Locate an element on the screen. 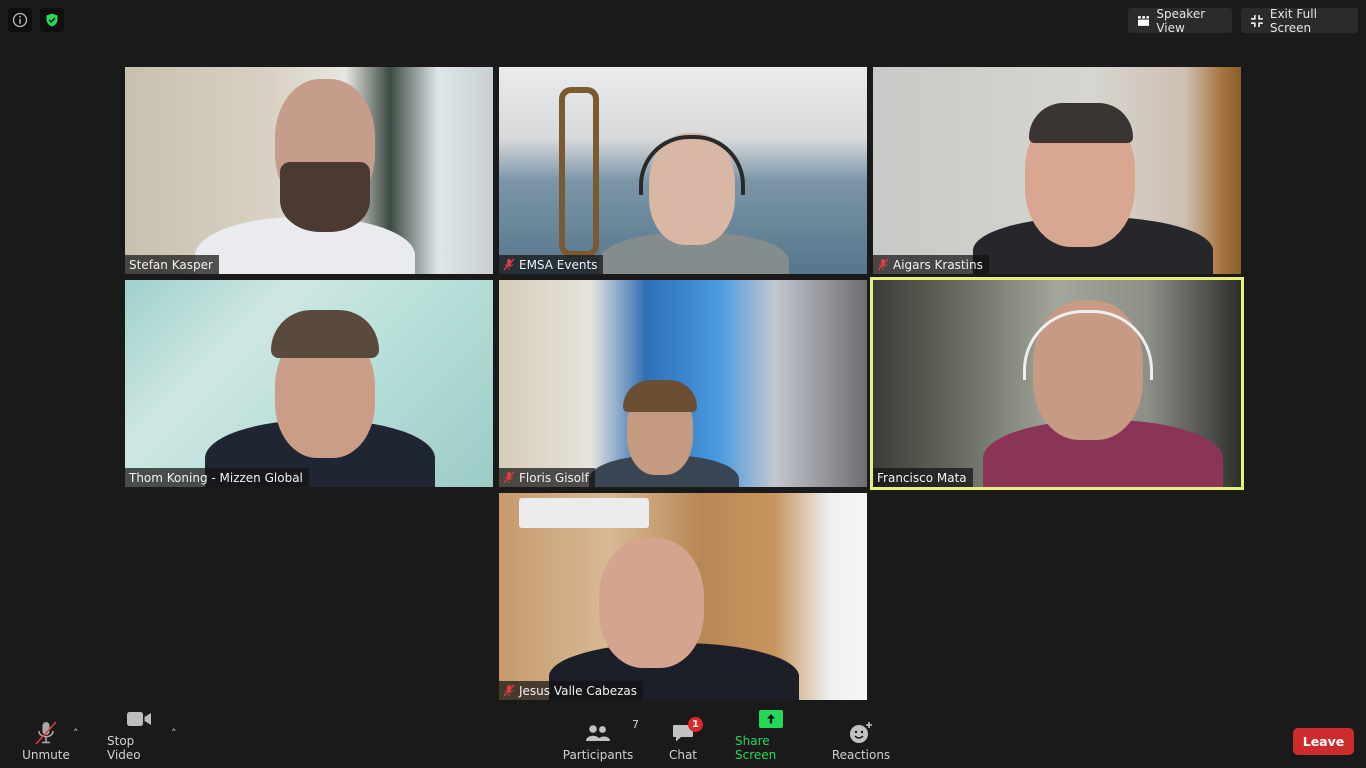 The image size is (1366, 768). participant-name-tag: Floris Gisolf is located at coordinates (547, 477).